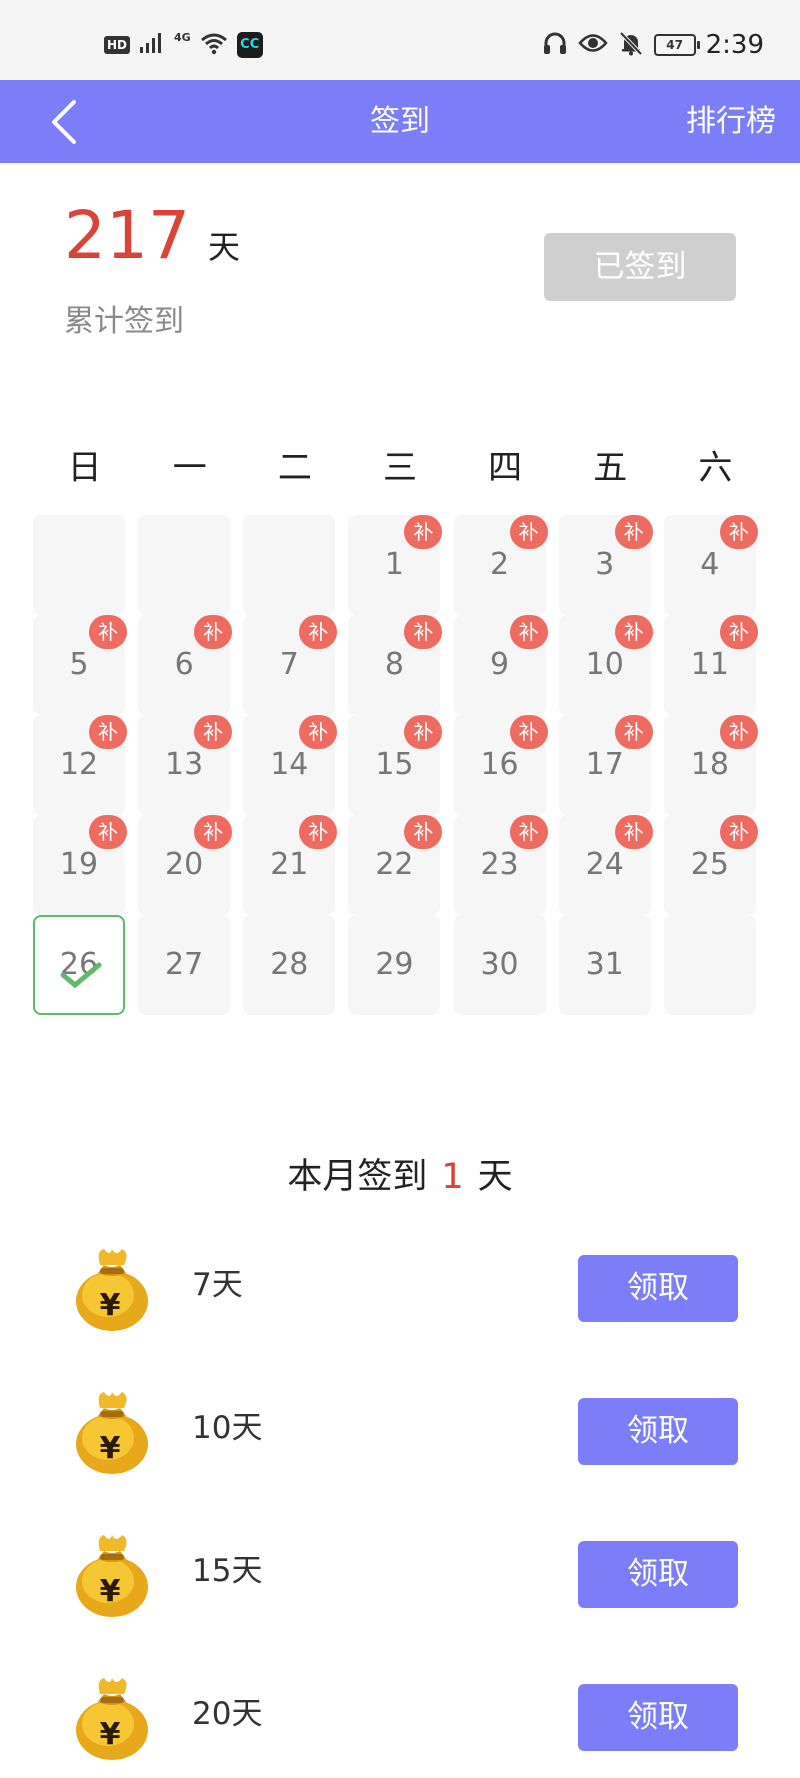 The height and width of the screenshot is (1778, 800). I want to click on day-number: 24, so click(604, 864).